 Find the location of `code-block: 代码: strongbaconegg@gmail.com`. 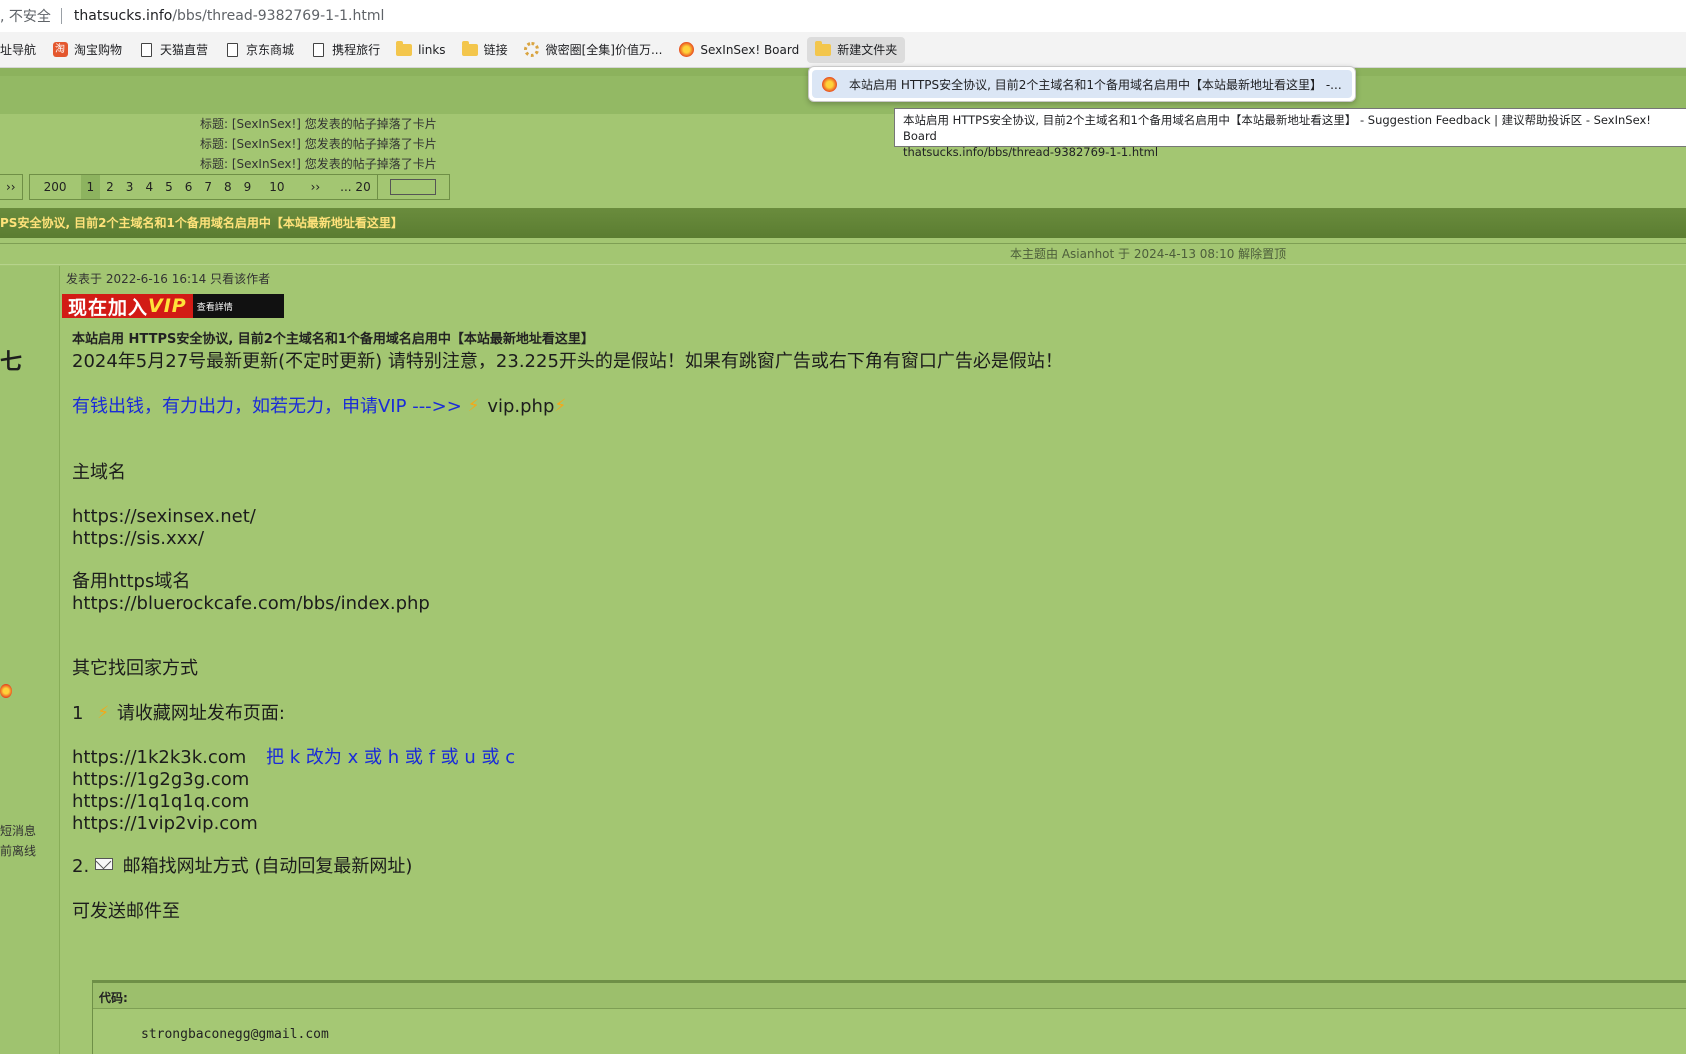

code-block: 代码: strongbaconegg@gmail.com is located at coordinates (889, 1017).